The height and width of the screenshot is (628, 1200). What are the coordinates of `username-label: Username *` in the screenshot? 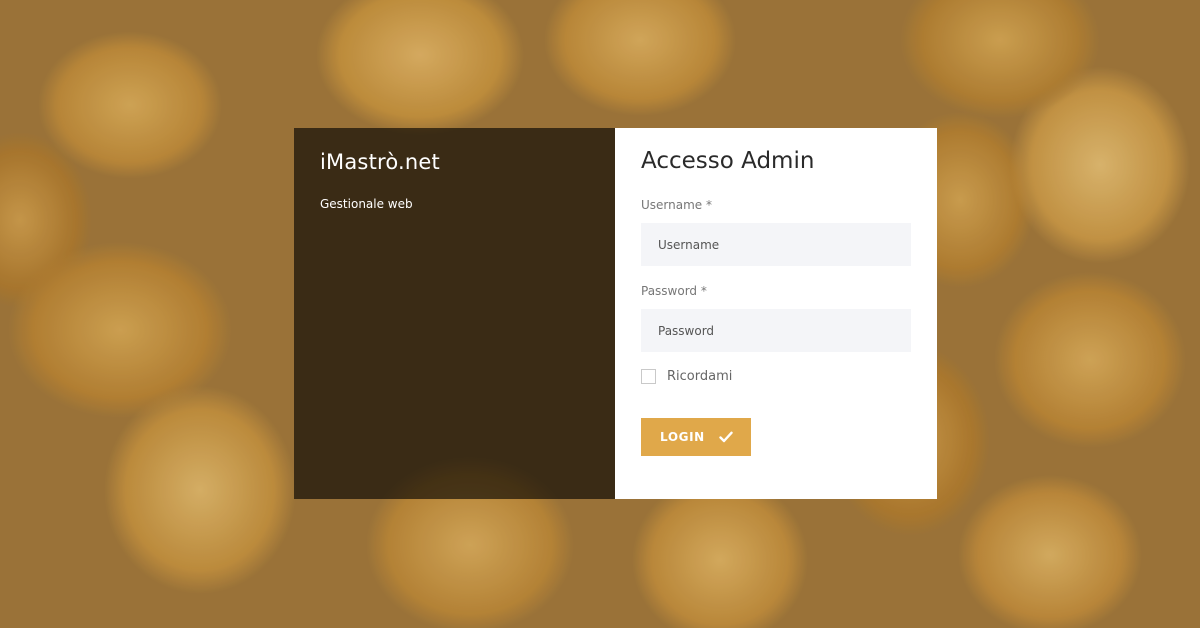 It's located at (676, 205).